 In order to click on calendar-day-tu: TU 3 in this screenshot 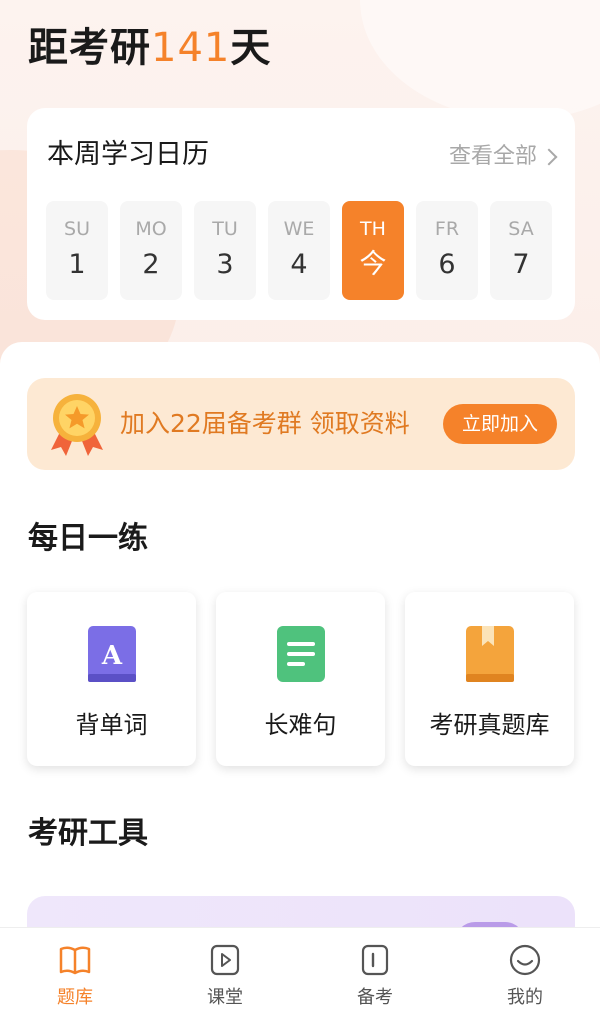, I will do `click(225, 250)`.